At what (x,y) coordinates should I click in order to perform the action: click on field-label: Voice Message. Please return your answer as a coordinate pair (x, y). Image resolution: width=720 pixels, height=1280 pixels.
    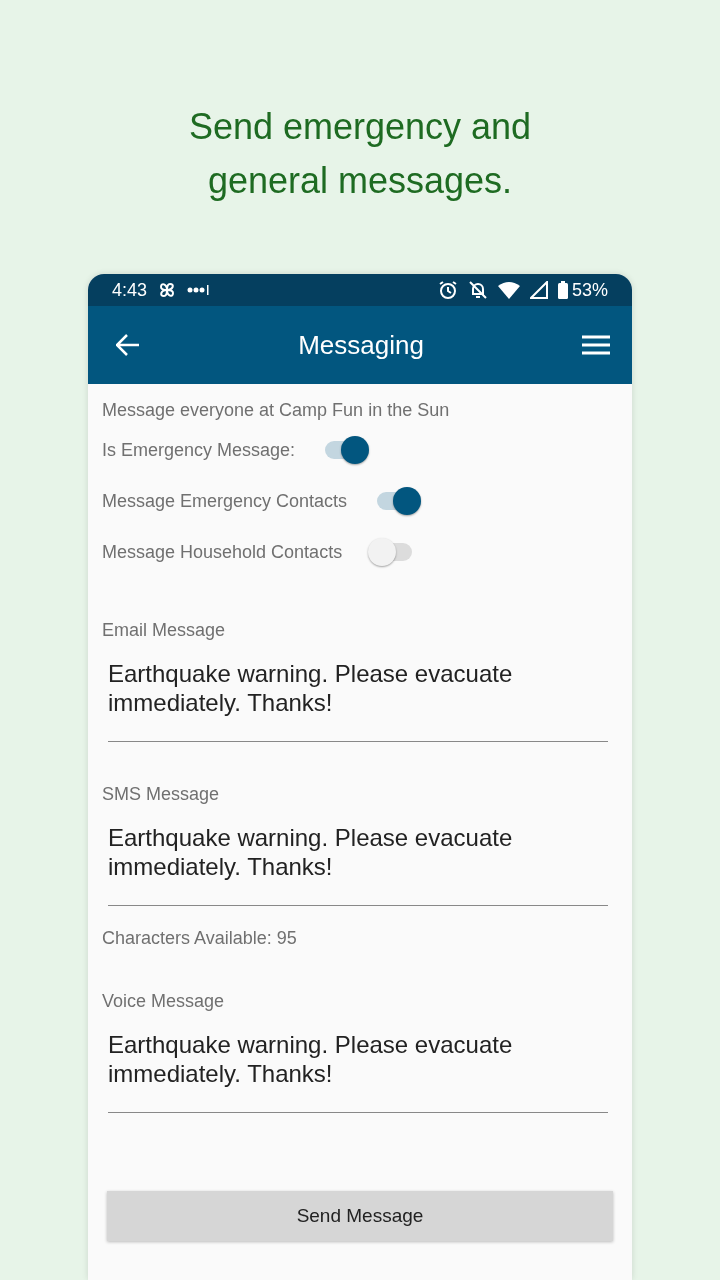
    Looking at the image, I should click on (164, 1001).